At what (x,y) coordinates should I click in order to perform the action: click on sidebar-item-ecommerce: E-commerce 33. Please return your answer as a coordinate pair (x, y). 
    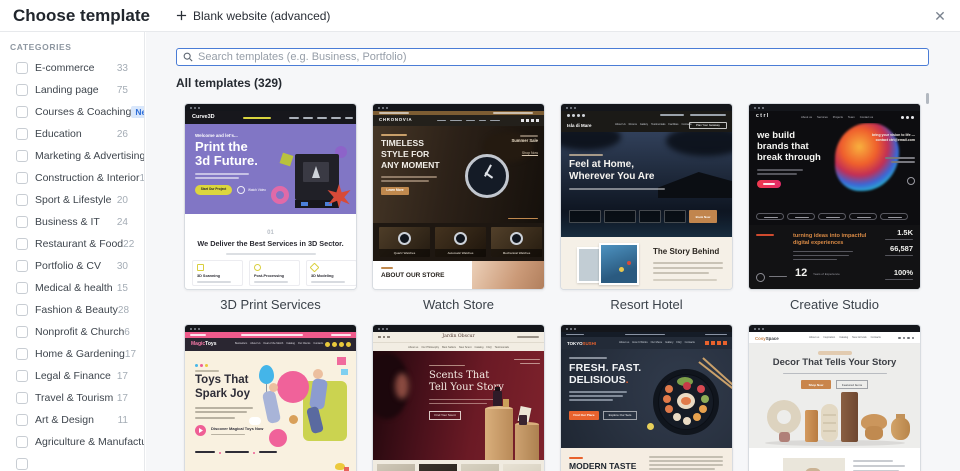
    Looking at the image, I should click on (72, 68).